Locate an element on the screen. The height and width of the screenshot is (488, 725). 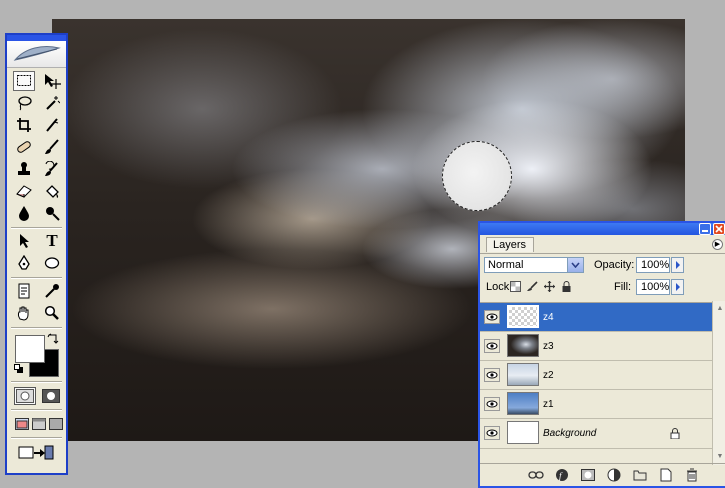
layer-style-icon: f is located at coordinates (562, 475).